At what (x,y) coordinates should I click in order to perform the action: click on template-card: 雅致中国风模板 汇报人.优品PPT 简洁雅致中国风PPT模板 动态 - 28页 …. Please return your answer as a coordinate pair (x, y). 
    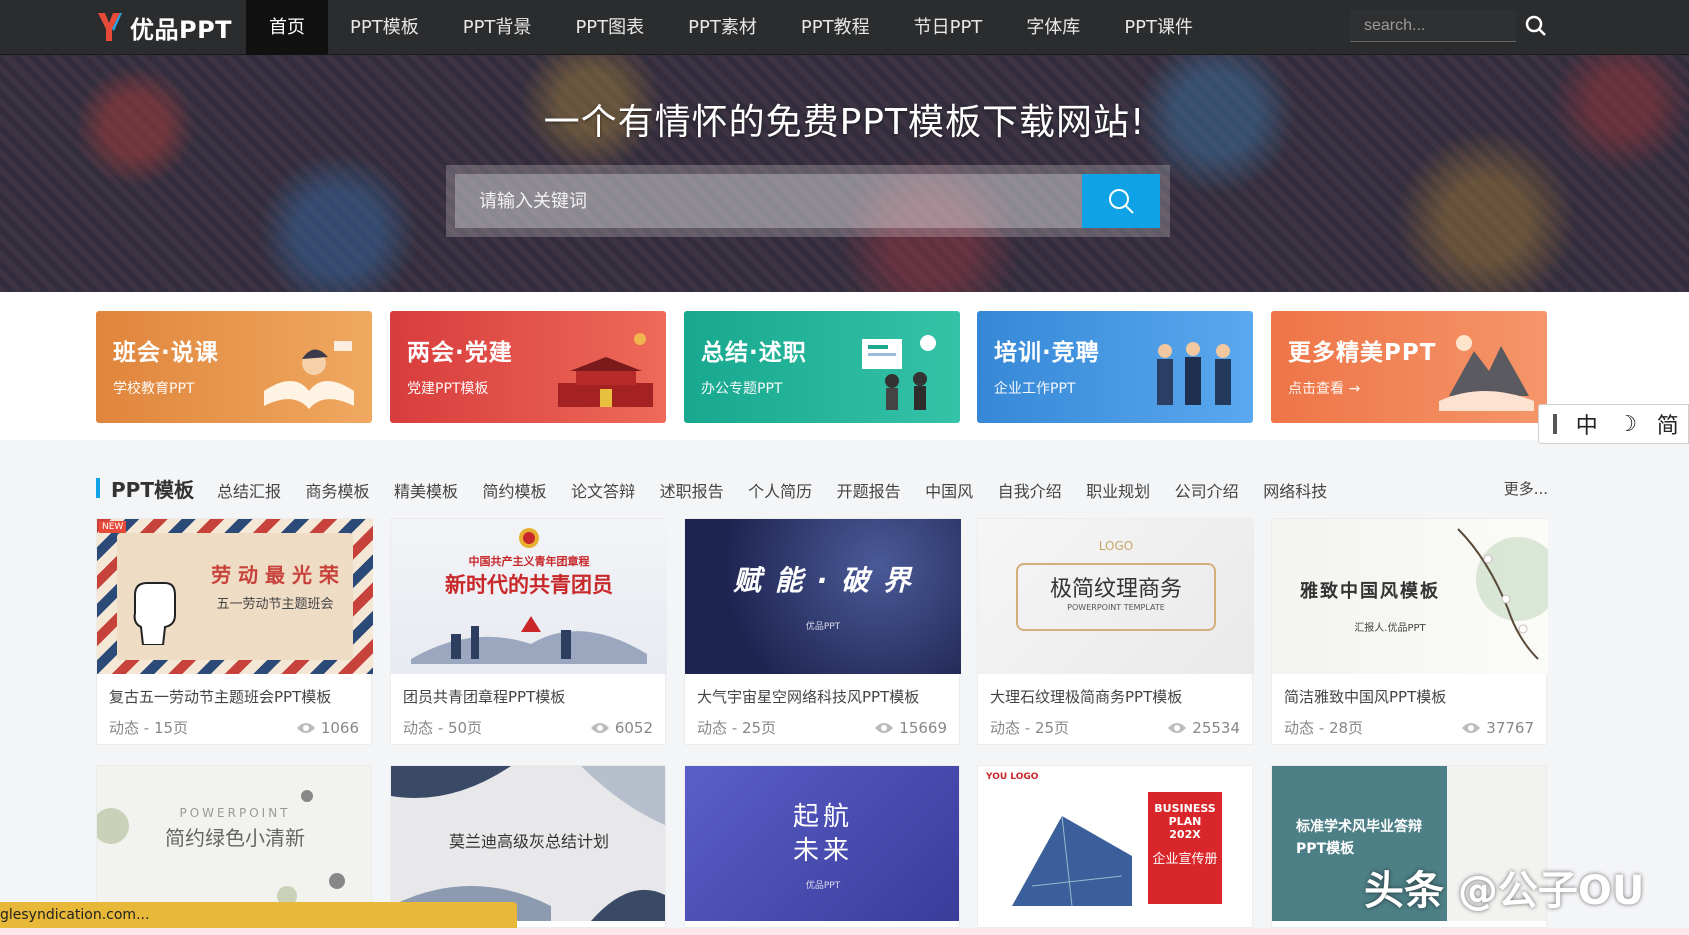
    Looking at the image, I should click on (1409, 631).